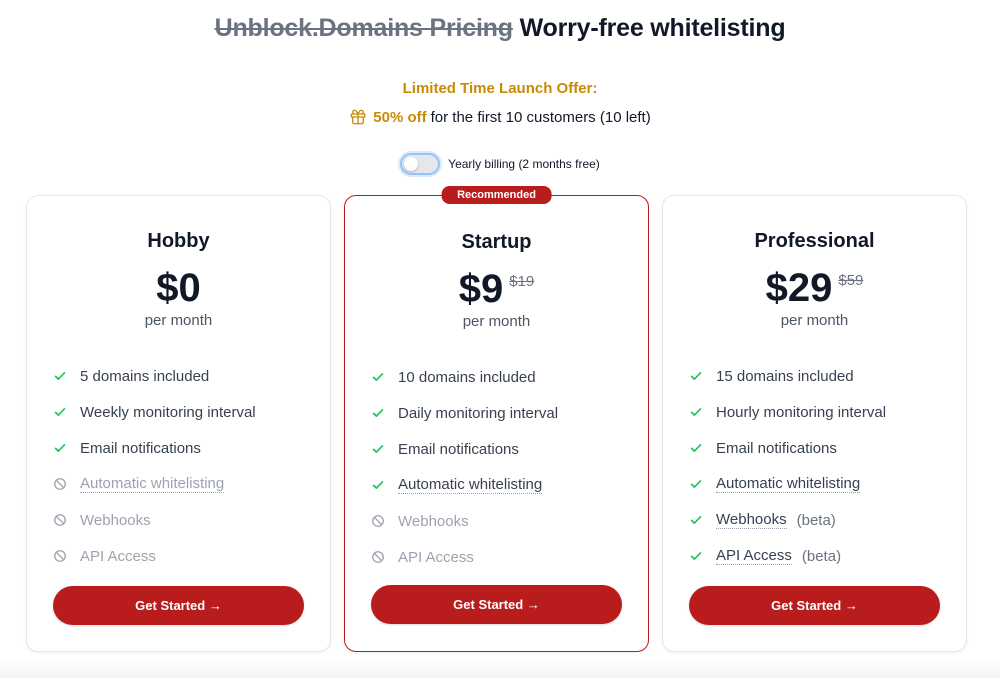 This screenshot has width=1000, height=678. I want to click on feature-item: API Access (beta), so click(817, 556).